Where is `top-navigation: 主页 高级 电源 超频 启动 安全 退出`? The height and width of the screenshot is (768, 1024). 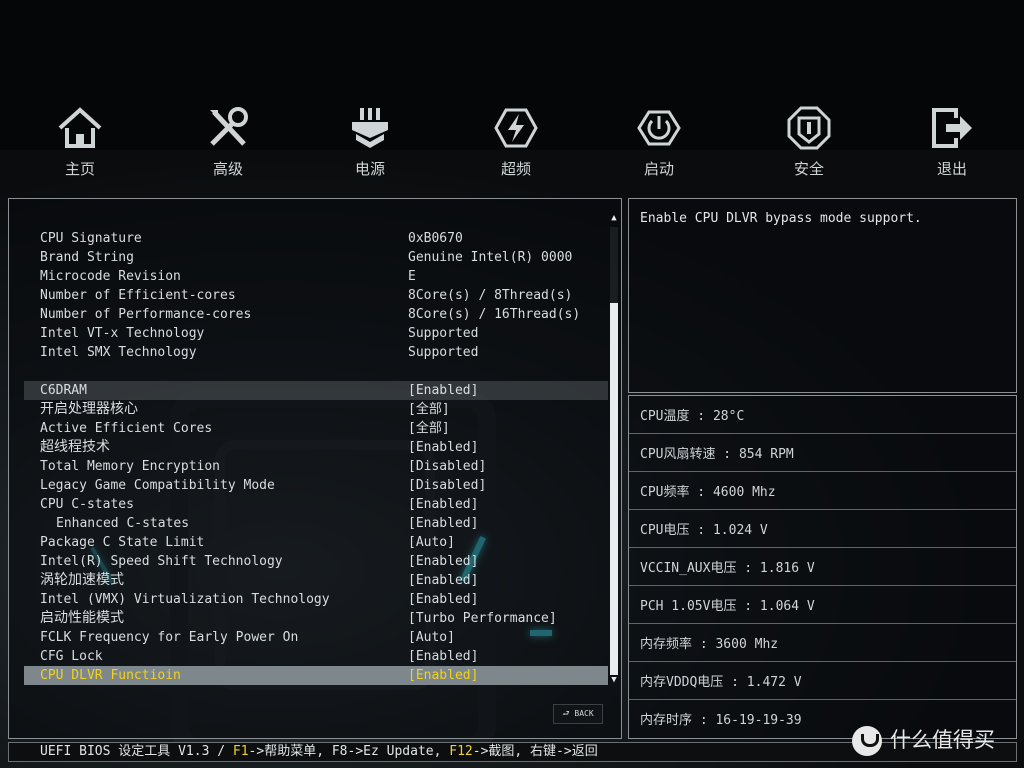 top-navigation: 主页 高级 电源 超频 启动 安全 退出 is located at coordinates (512, 145).